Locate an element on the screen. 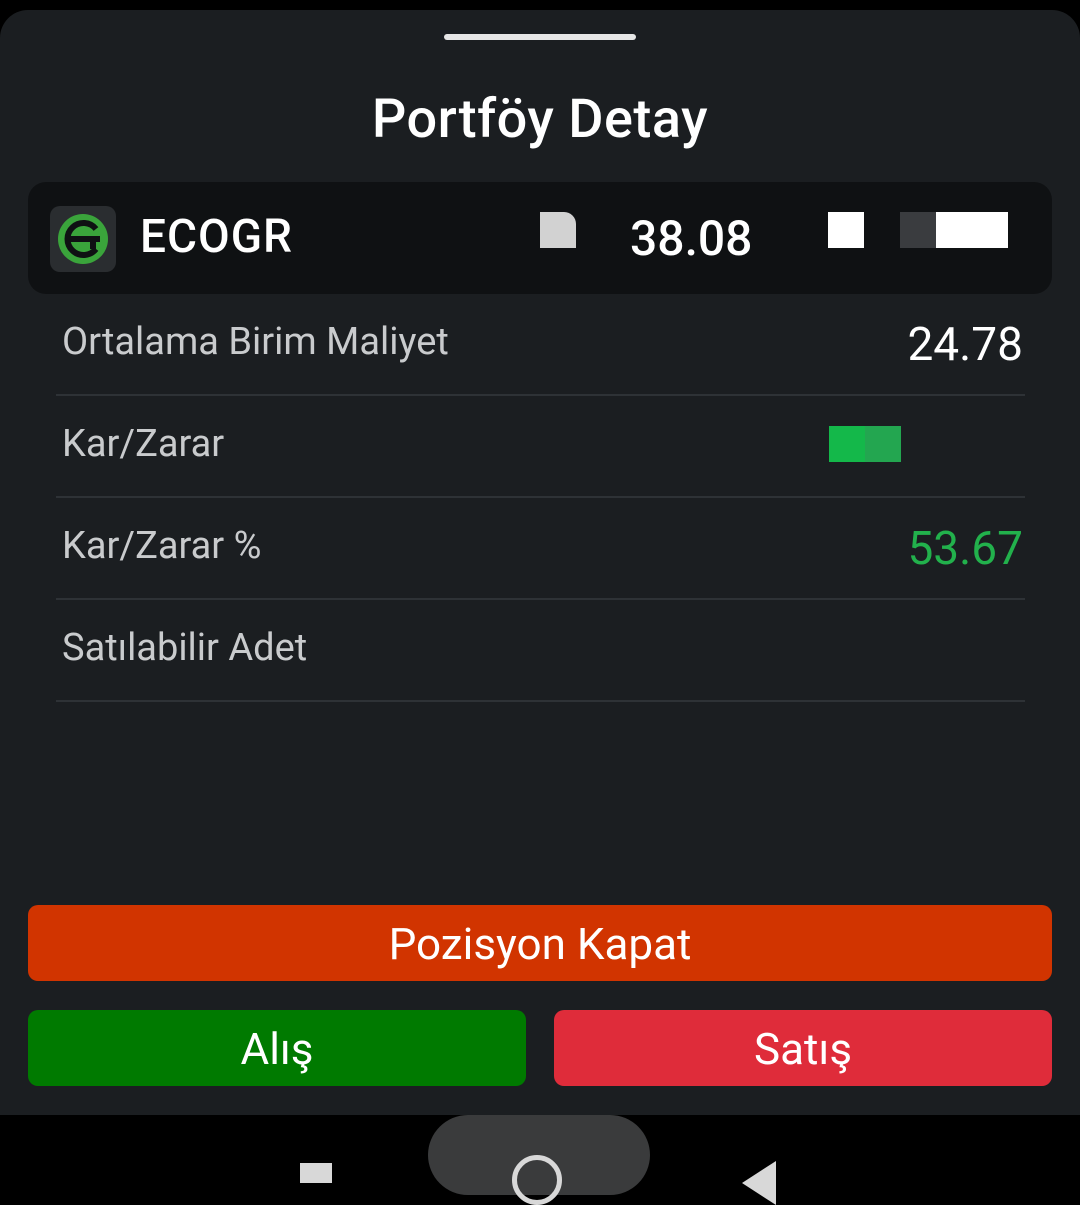 The image size is (1080, 1205). detail-label: Kar/Zarar is located at coordinates (143, 444).